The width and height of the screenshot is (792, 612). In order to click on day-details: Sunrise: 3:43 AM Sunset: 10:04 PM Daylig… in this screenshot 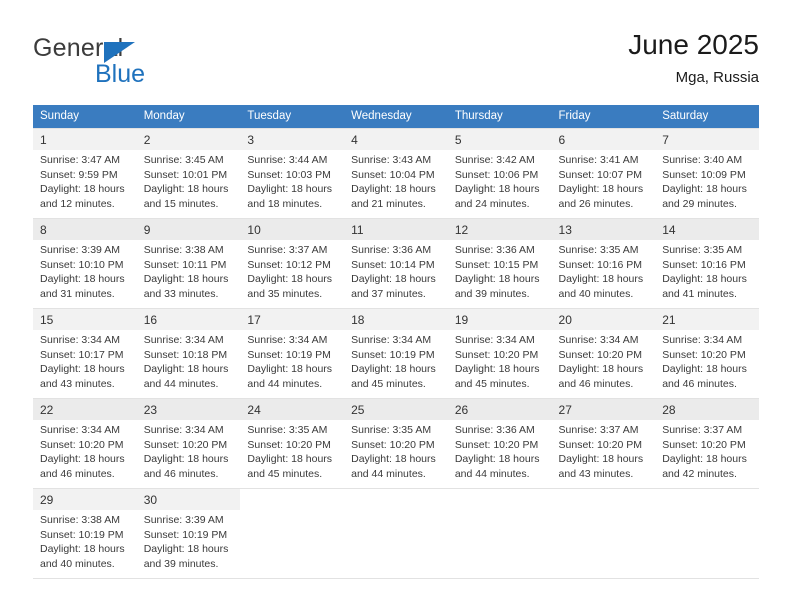, I will do `click(396, 180)`.